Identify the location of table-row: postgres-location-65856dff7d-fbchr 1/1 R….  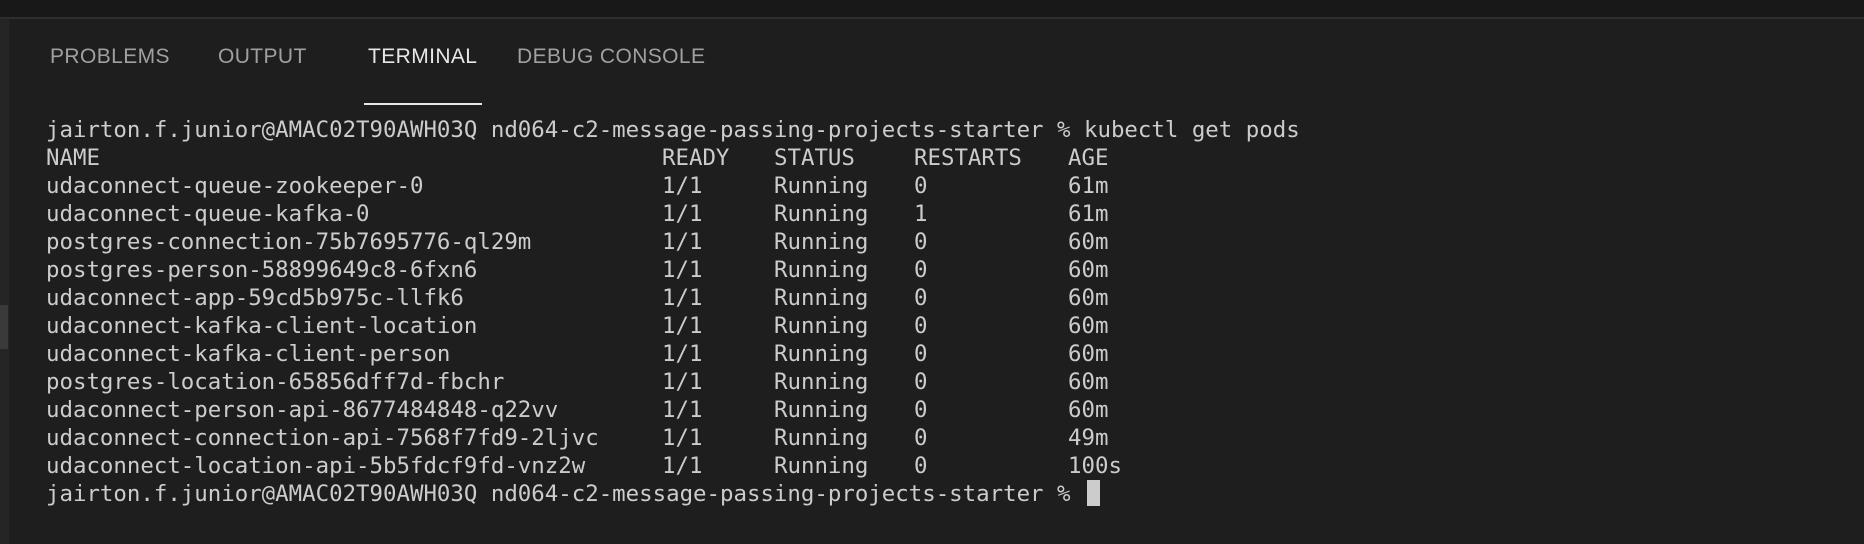
(946, 382).